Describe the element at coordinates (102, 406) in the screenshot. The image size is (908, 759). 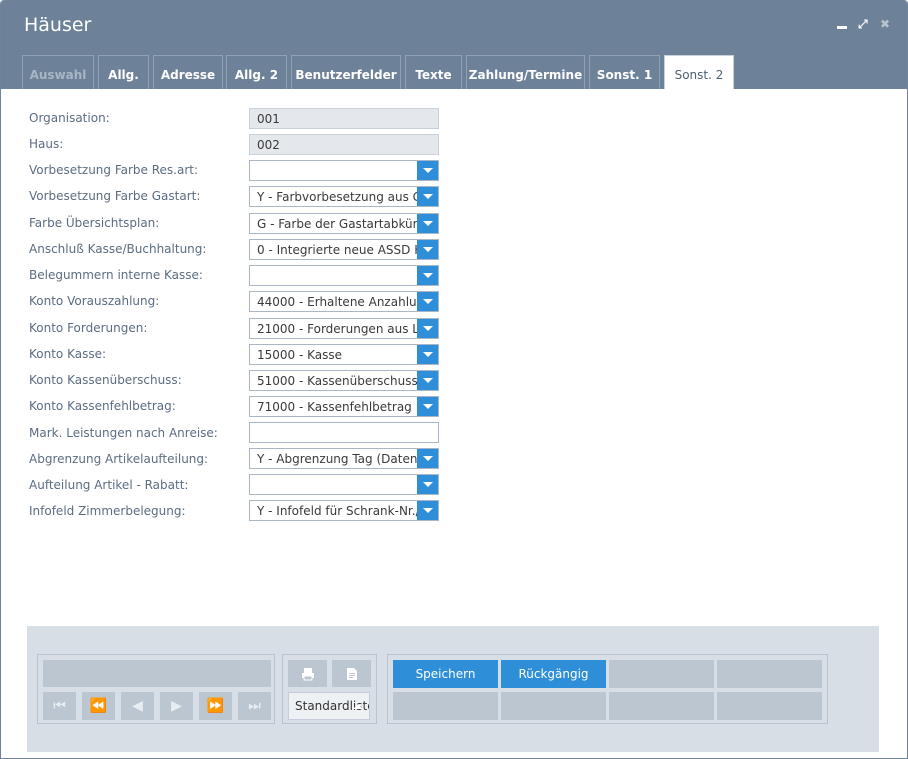
I see `field-label: Konto Kassenfehlbetrag:` at that location.